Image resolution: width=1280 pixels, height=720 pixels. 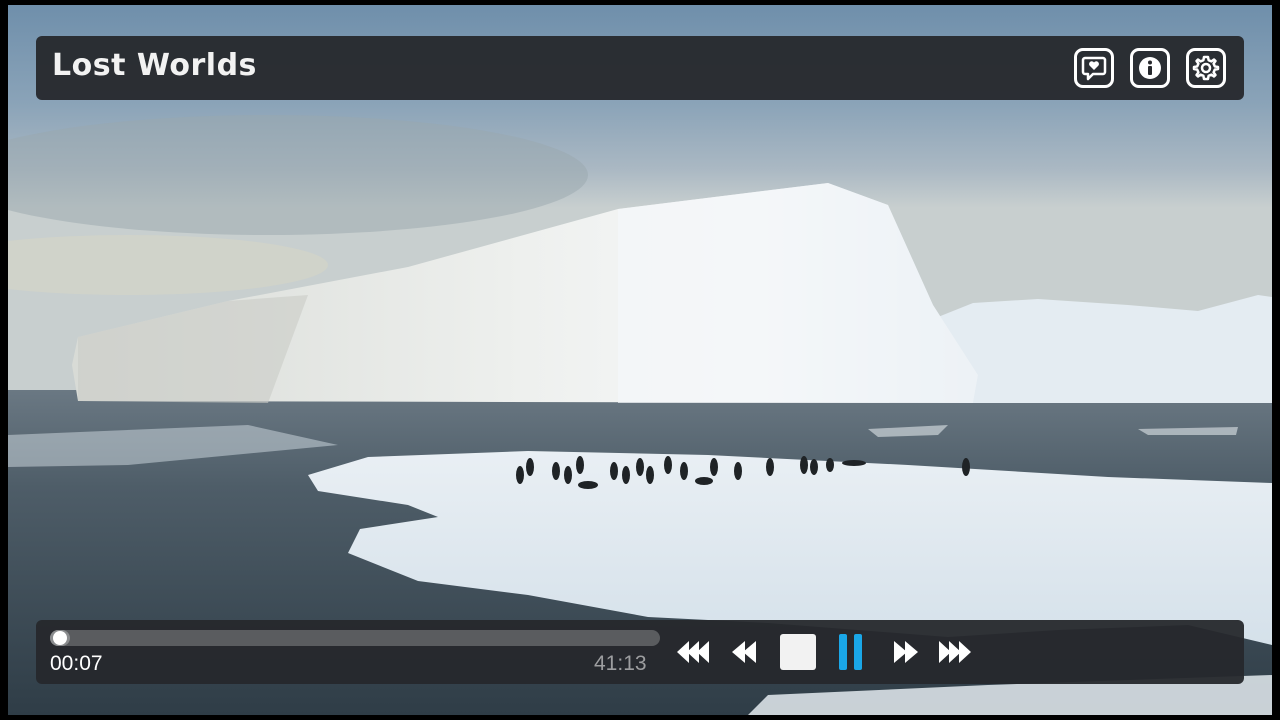 I want to click on double-left-arrow-icon, so click(x=744, y=652).